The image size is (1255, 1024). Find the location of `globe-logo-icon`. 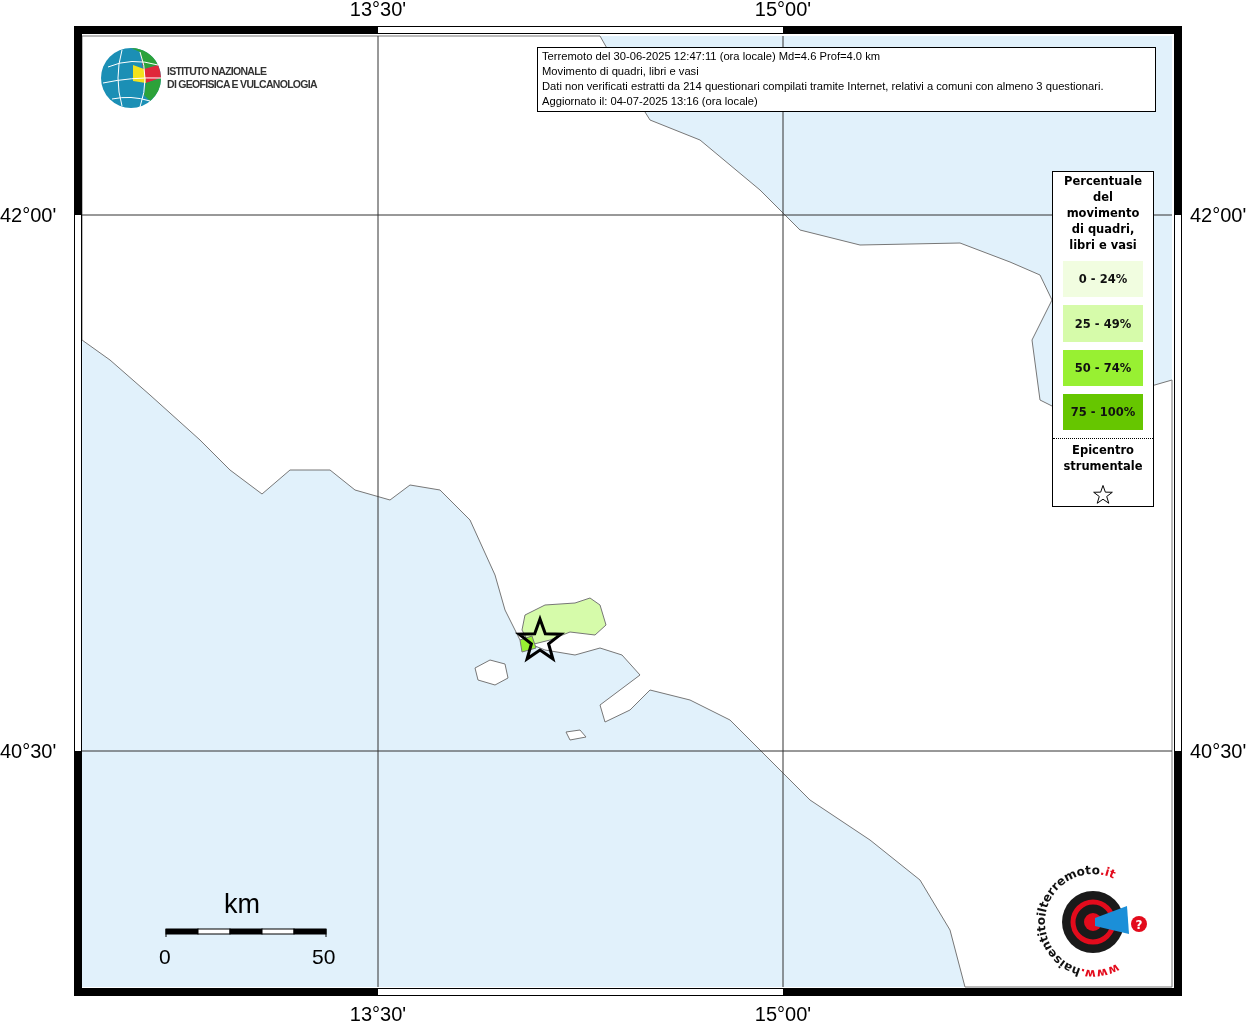

globe-logo-icon is located at coordinates (131, 78).